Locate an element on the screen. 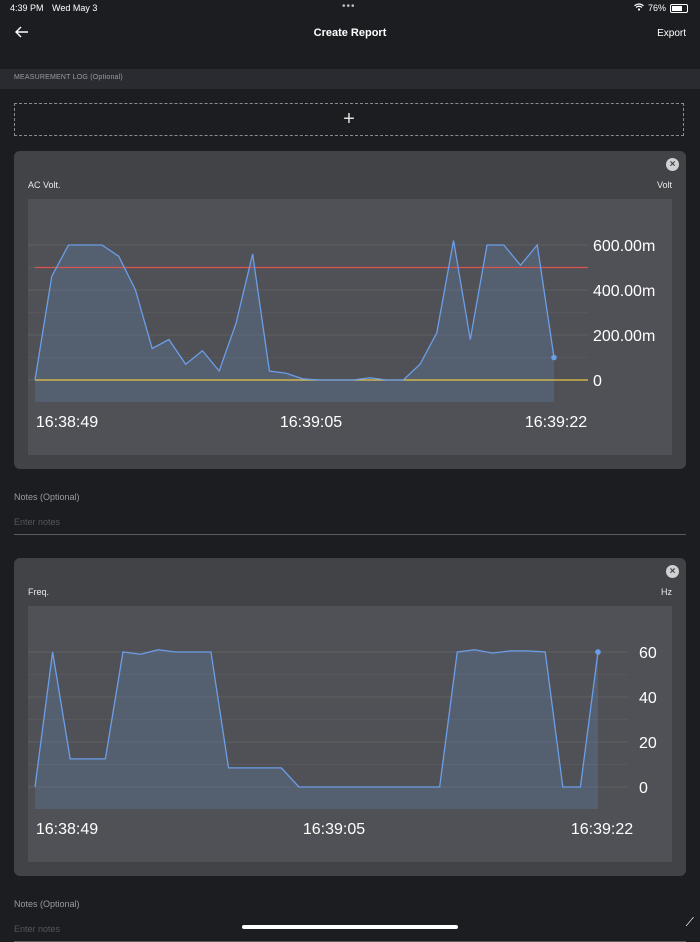 The image size is (700, 942). add-measurement-button: + is located at coordinates (349, 119).